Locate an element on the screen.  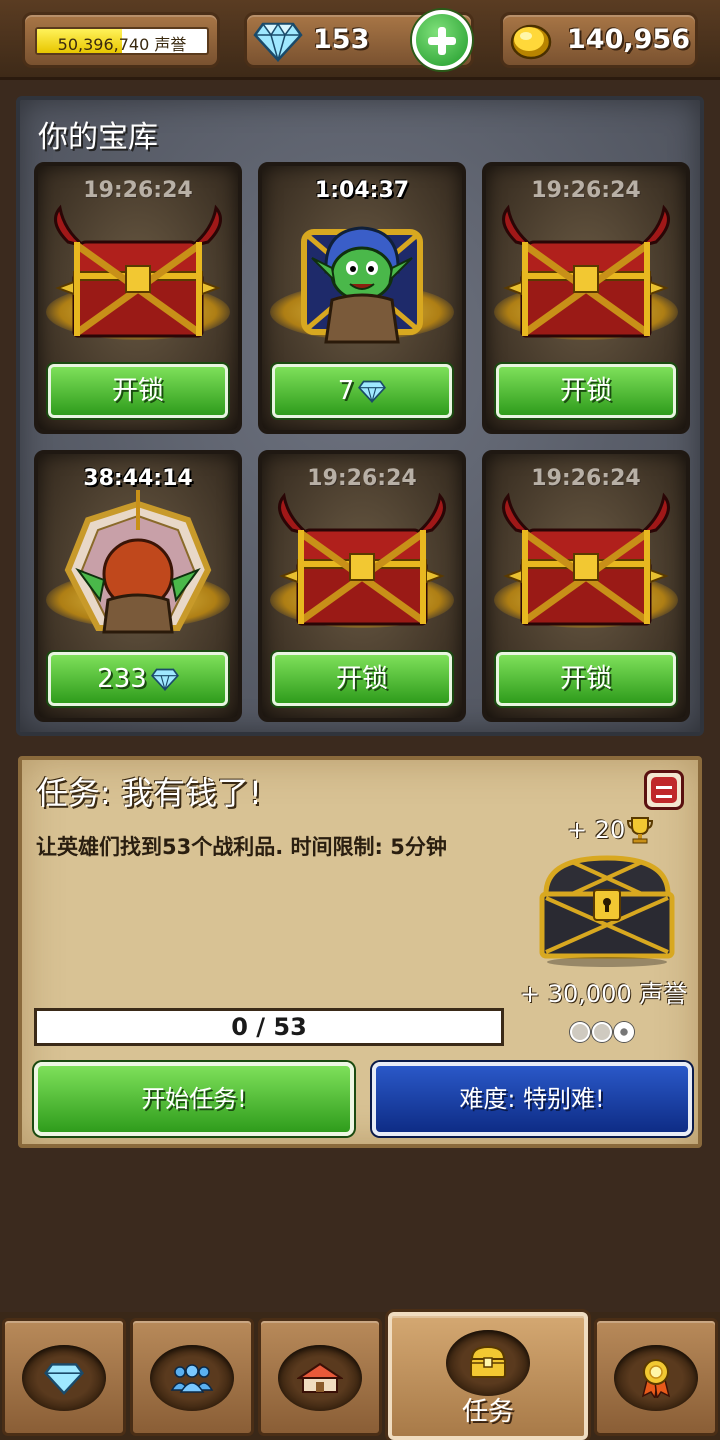
bottom-navigation: 任务 is located at coordinates (360, 1376).